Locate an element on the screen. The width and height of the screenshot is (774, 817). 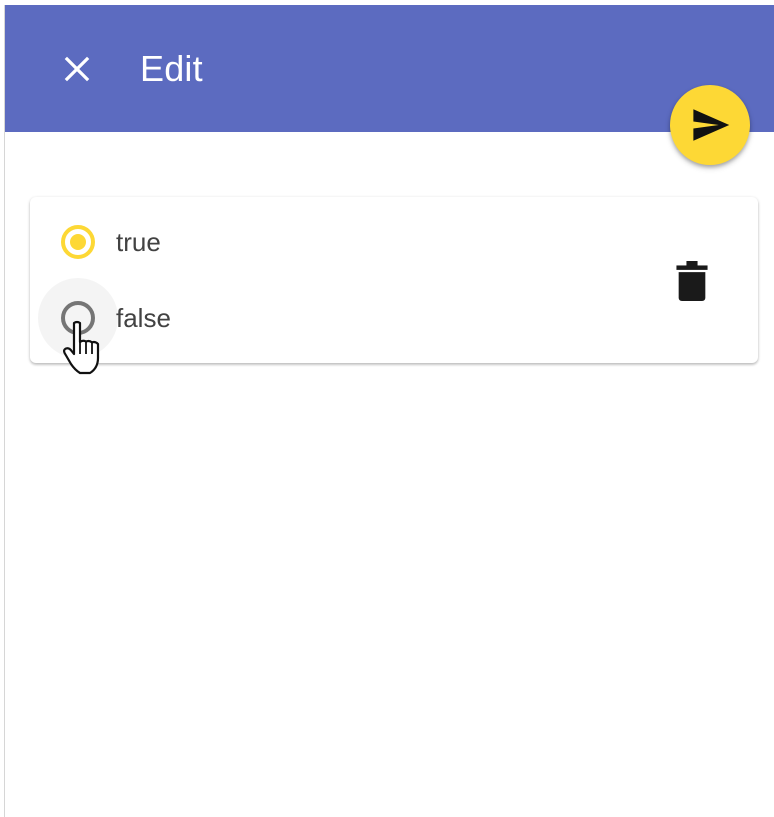
radio-unchecked-icon is located at coordinates (78, 318).